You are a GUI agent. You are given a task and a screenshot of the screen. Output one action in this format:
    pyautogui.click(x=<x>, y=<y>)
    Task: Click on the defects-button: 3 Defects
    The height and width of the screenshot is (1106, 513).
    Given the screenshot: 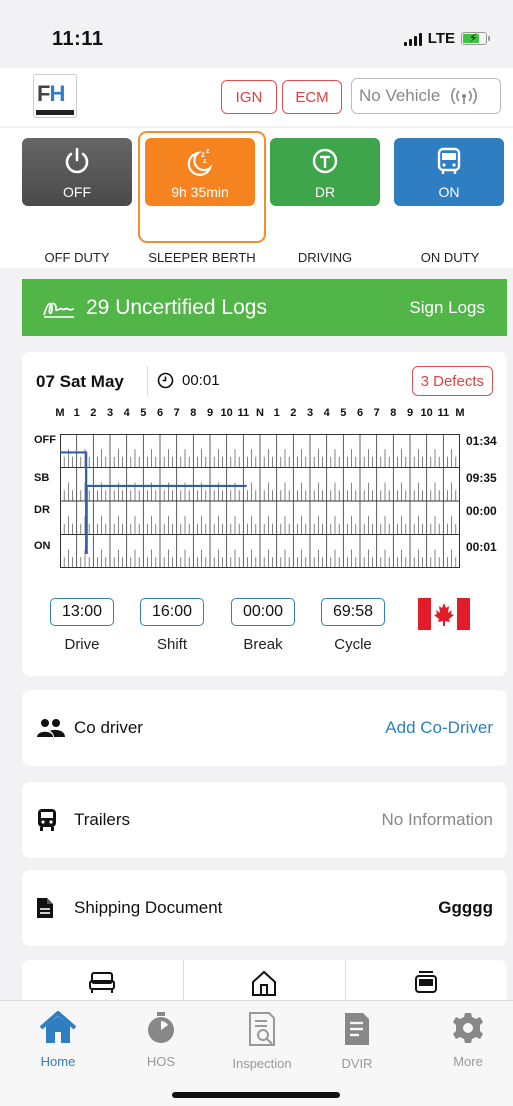 What is the action you would take?
    pyautogui.click(x=452, y=381)
    